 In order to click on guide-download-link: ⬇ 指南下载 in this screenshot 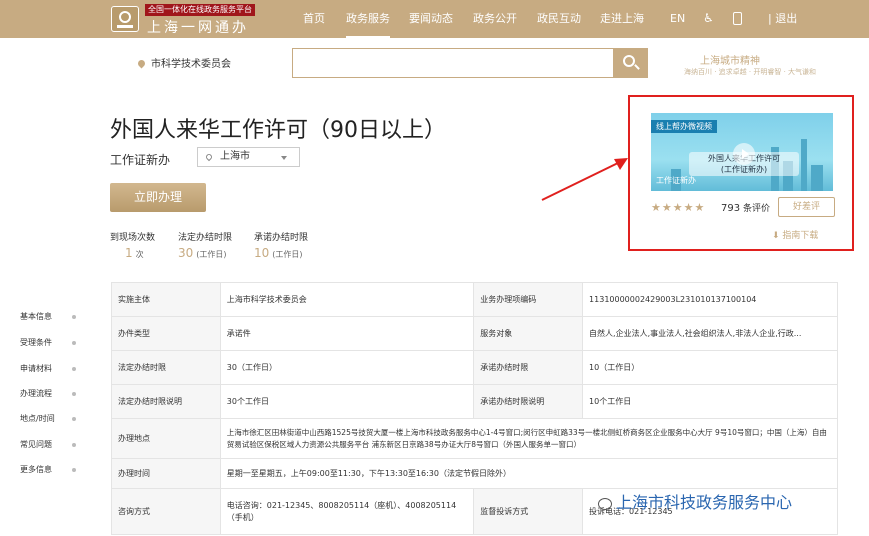, I will do `click(795, 234)`.